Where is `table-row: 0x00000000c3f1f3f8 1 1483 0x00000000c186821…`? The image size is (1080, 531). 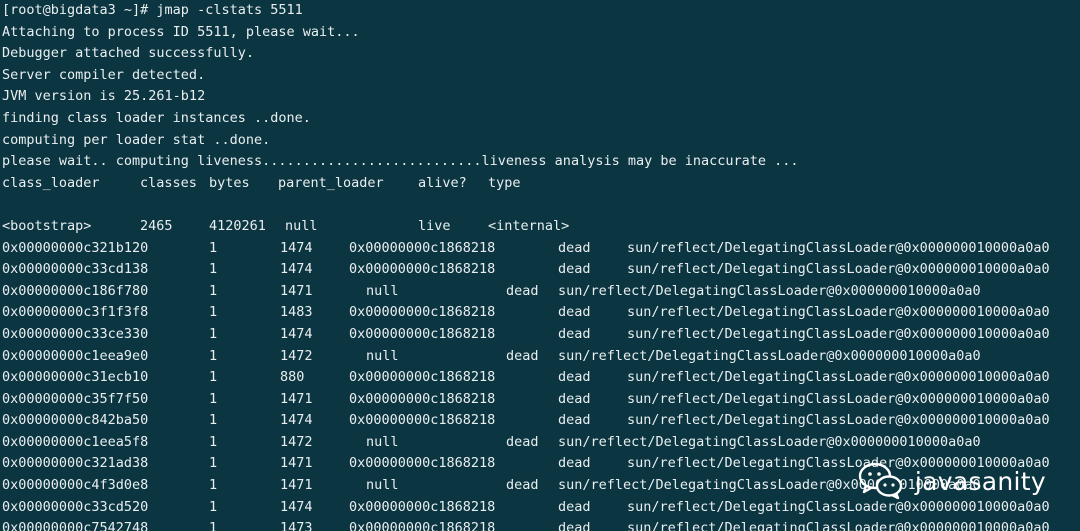
table-row: 0x00000000c3f1f3f8 1 1483 0x00000000c186821… is located at coordinates (541, 313).